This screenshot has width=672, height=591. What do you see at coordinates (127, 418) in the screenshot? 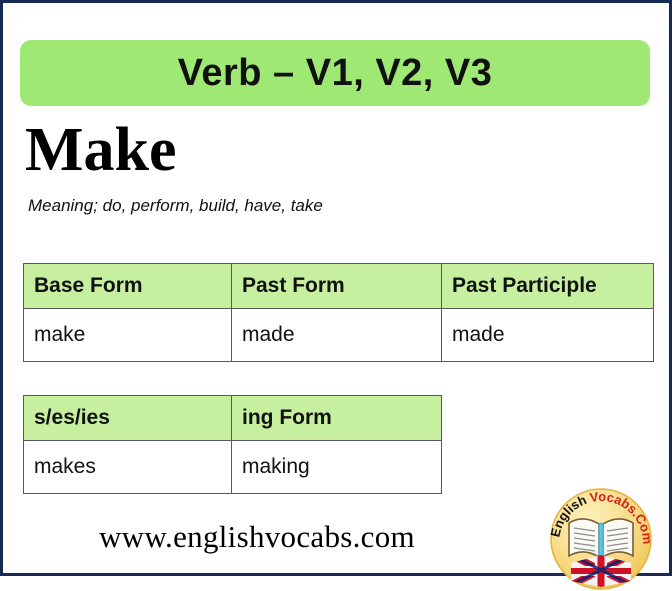
I see `column-header-s-es-ies: s/es/ies` at bounding box center [127, 418].